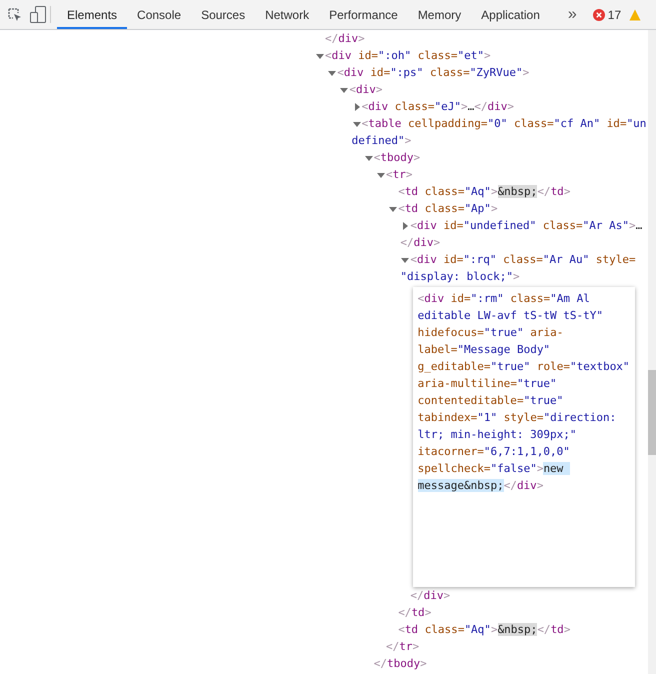 Image resolution: width=656 pixels, height=674 pixels. I want to click on panel-tab: Performance, so click(363, 14).